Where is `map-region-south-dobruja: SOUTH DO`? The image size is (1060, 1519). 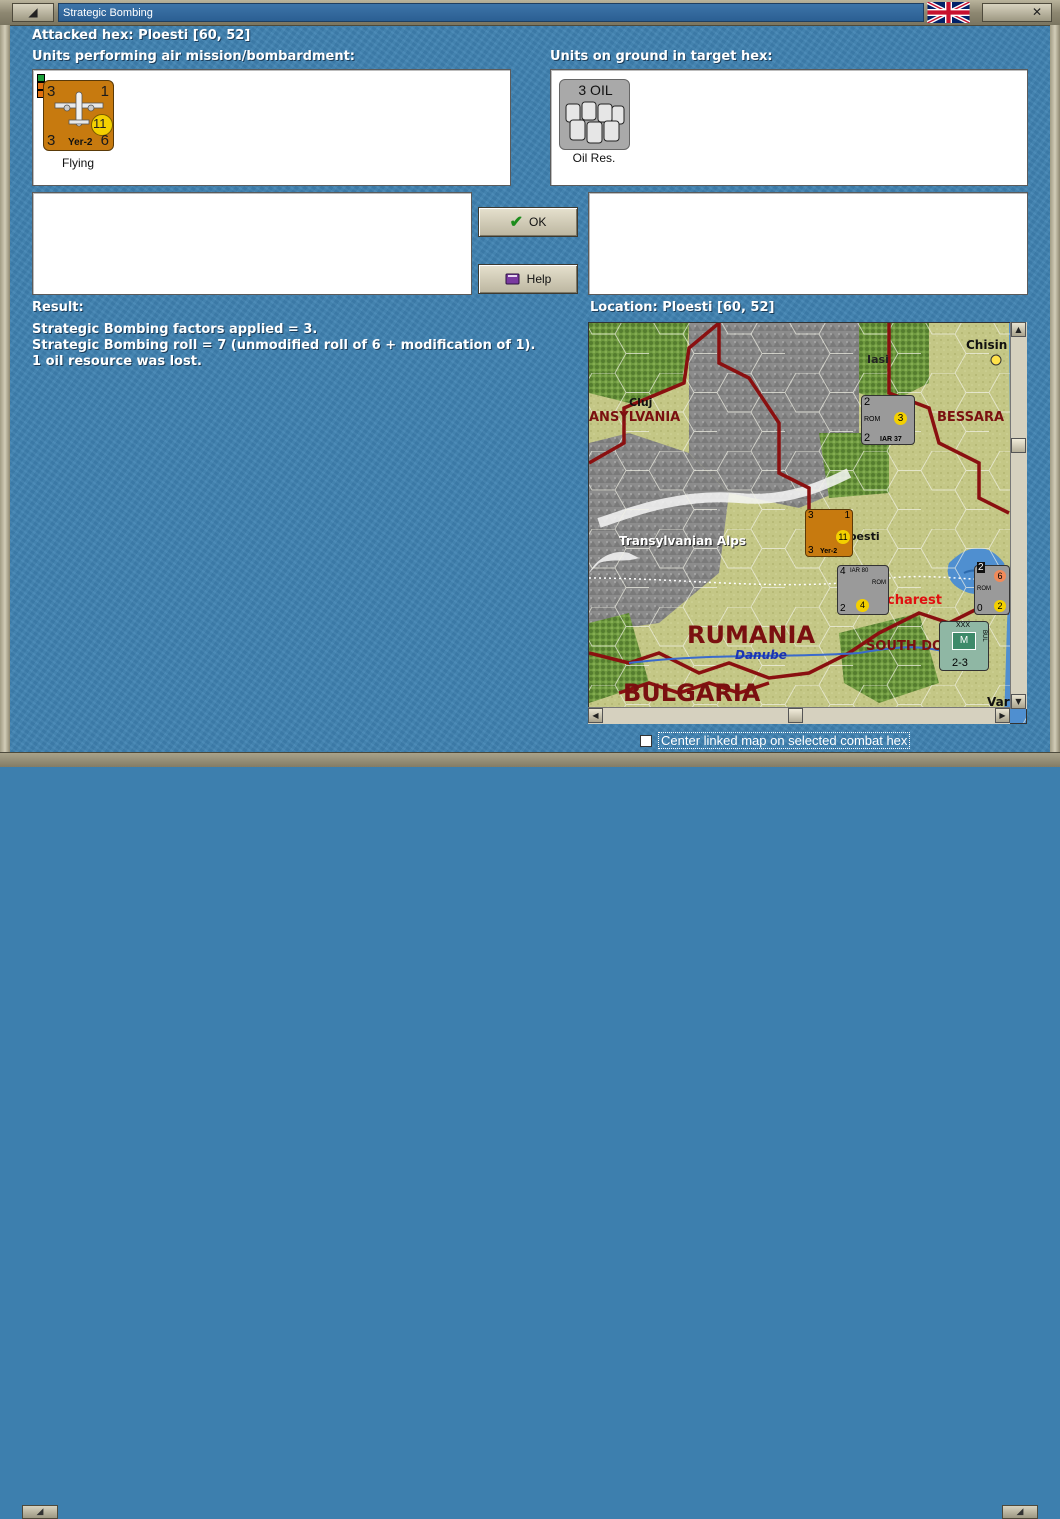
map-region-south-dobruja: SOUTH DO is located at coordinates (905, 646).